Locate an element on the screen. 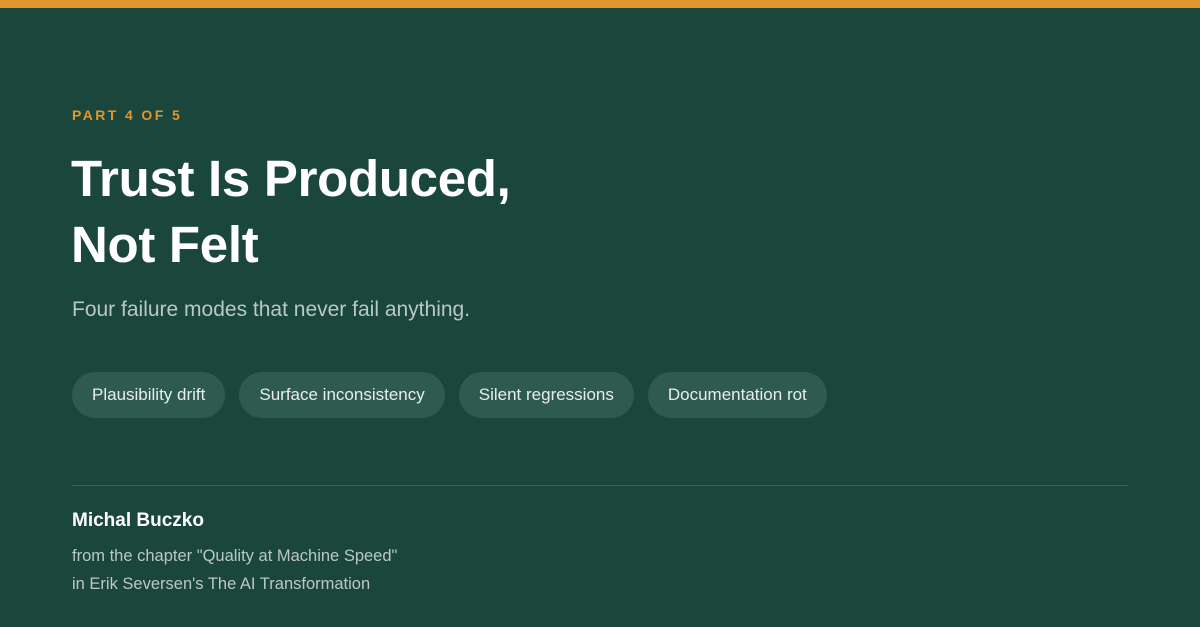 This screenshot has width=1200, height=627. tag-silent-regressions: Silent regressions is located at coordinates (546, 395).